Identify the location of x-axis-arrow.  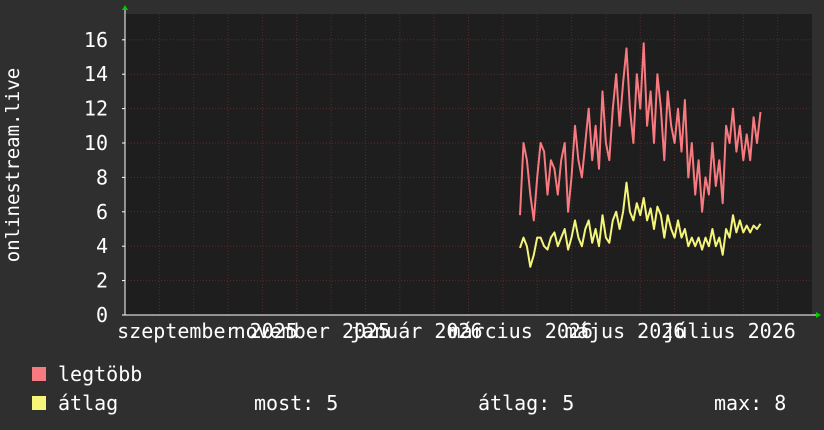
(818, 315).